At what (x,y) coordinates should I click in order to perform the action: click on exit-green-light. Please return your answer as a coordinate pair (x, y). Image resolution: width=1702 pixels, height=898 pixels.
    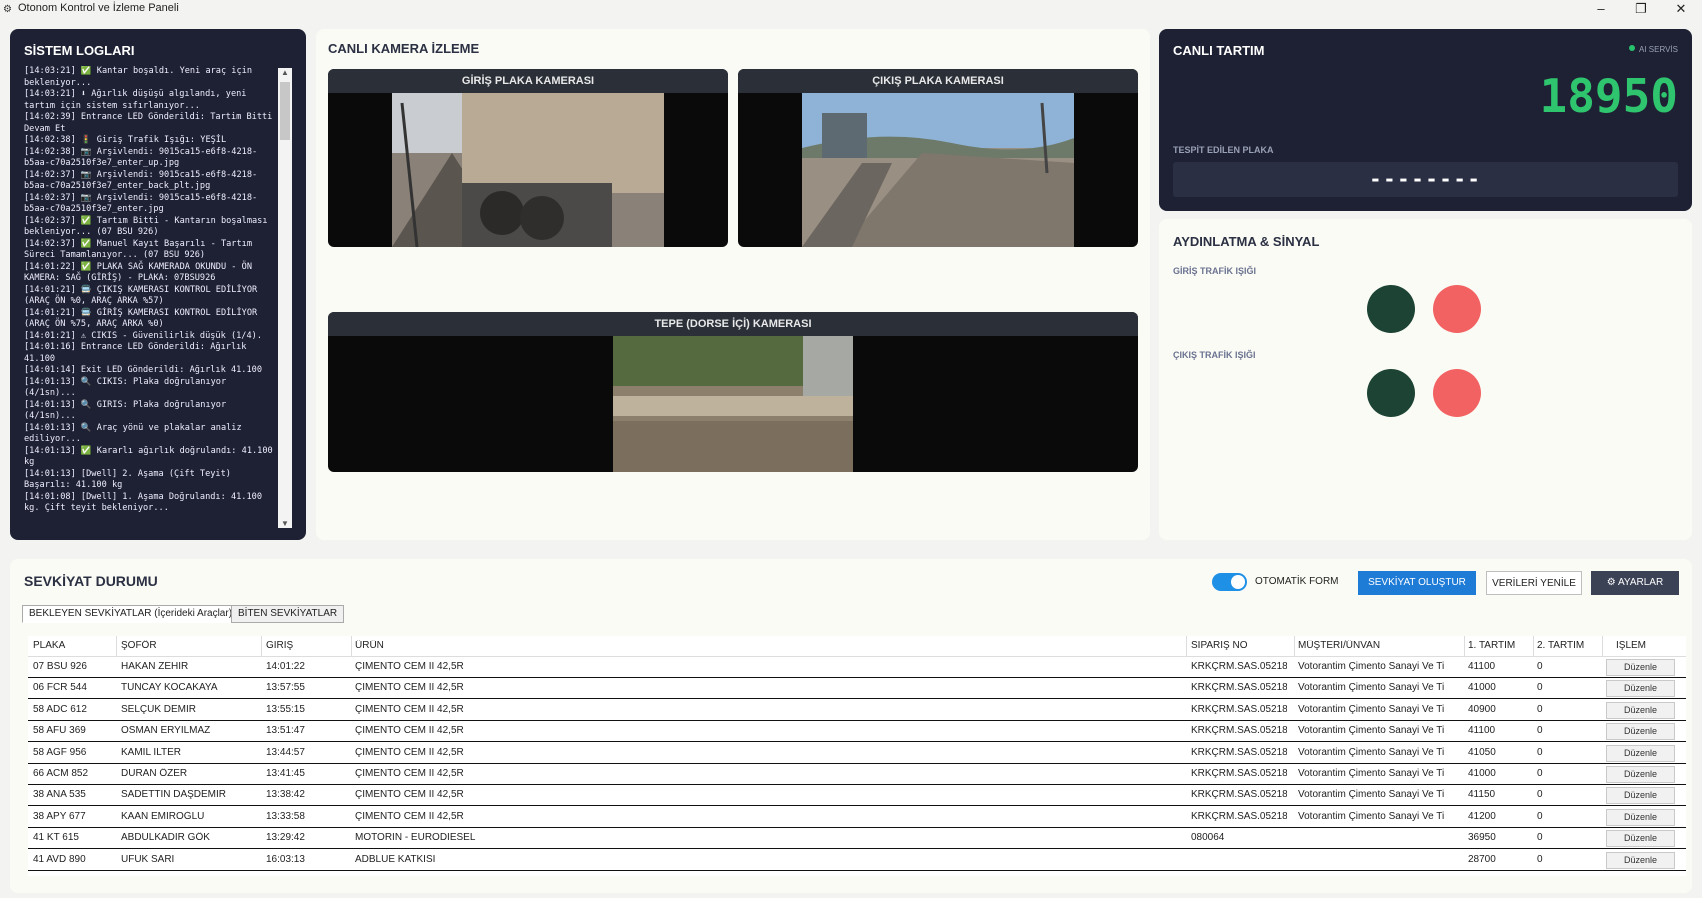
    Looking at the image, I should click on (1391, 393).